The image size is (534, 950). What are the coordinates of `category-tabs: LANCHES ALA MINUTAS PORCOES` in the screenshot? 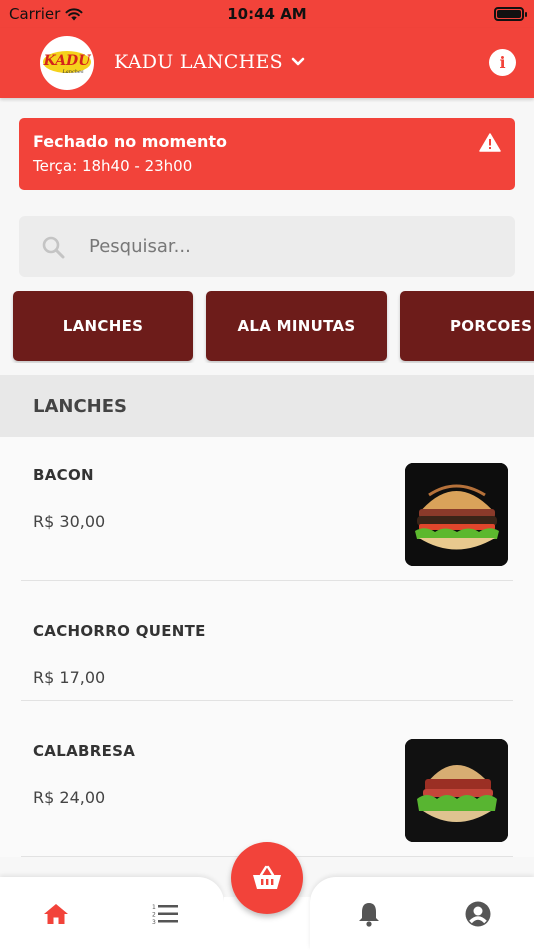 It's located at (267, 327).